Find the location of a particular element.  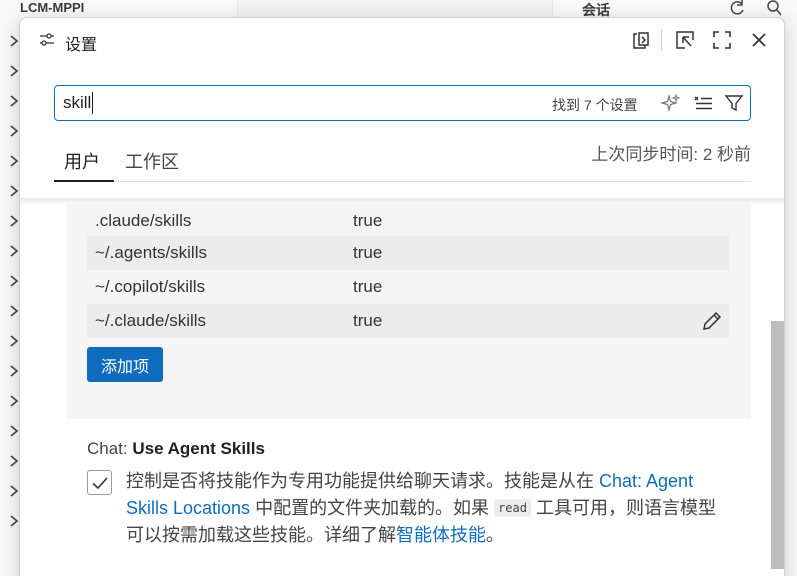

settings-icon is located at coordinates (47, 39).